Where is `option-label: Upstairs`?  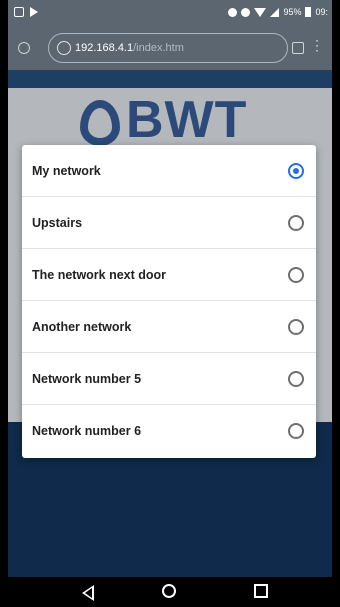 option-label: Upstairs is located at coordinates (57, 222).